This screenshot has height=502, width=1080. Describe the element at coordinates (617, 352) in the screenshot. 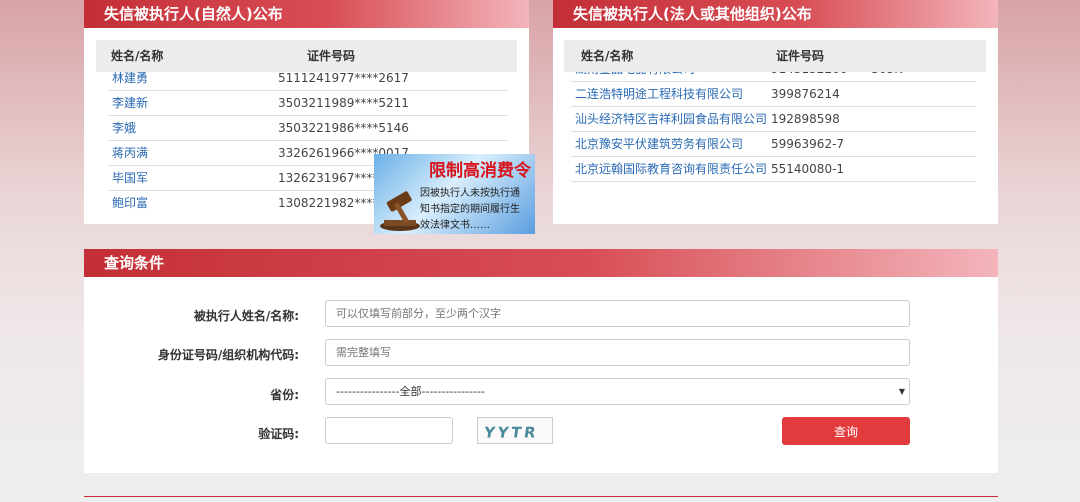

I see `id-number-input` at that location.